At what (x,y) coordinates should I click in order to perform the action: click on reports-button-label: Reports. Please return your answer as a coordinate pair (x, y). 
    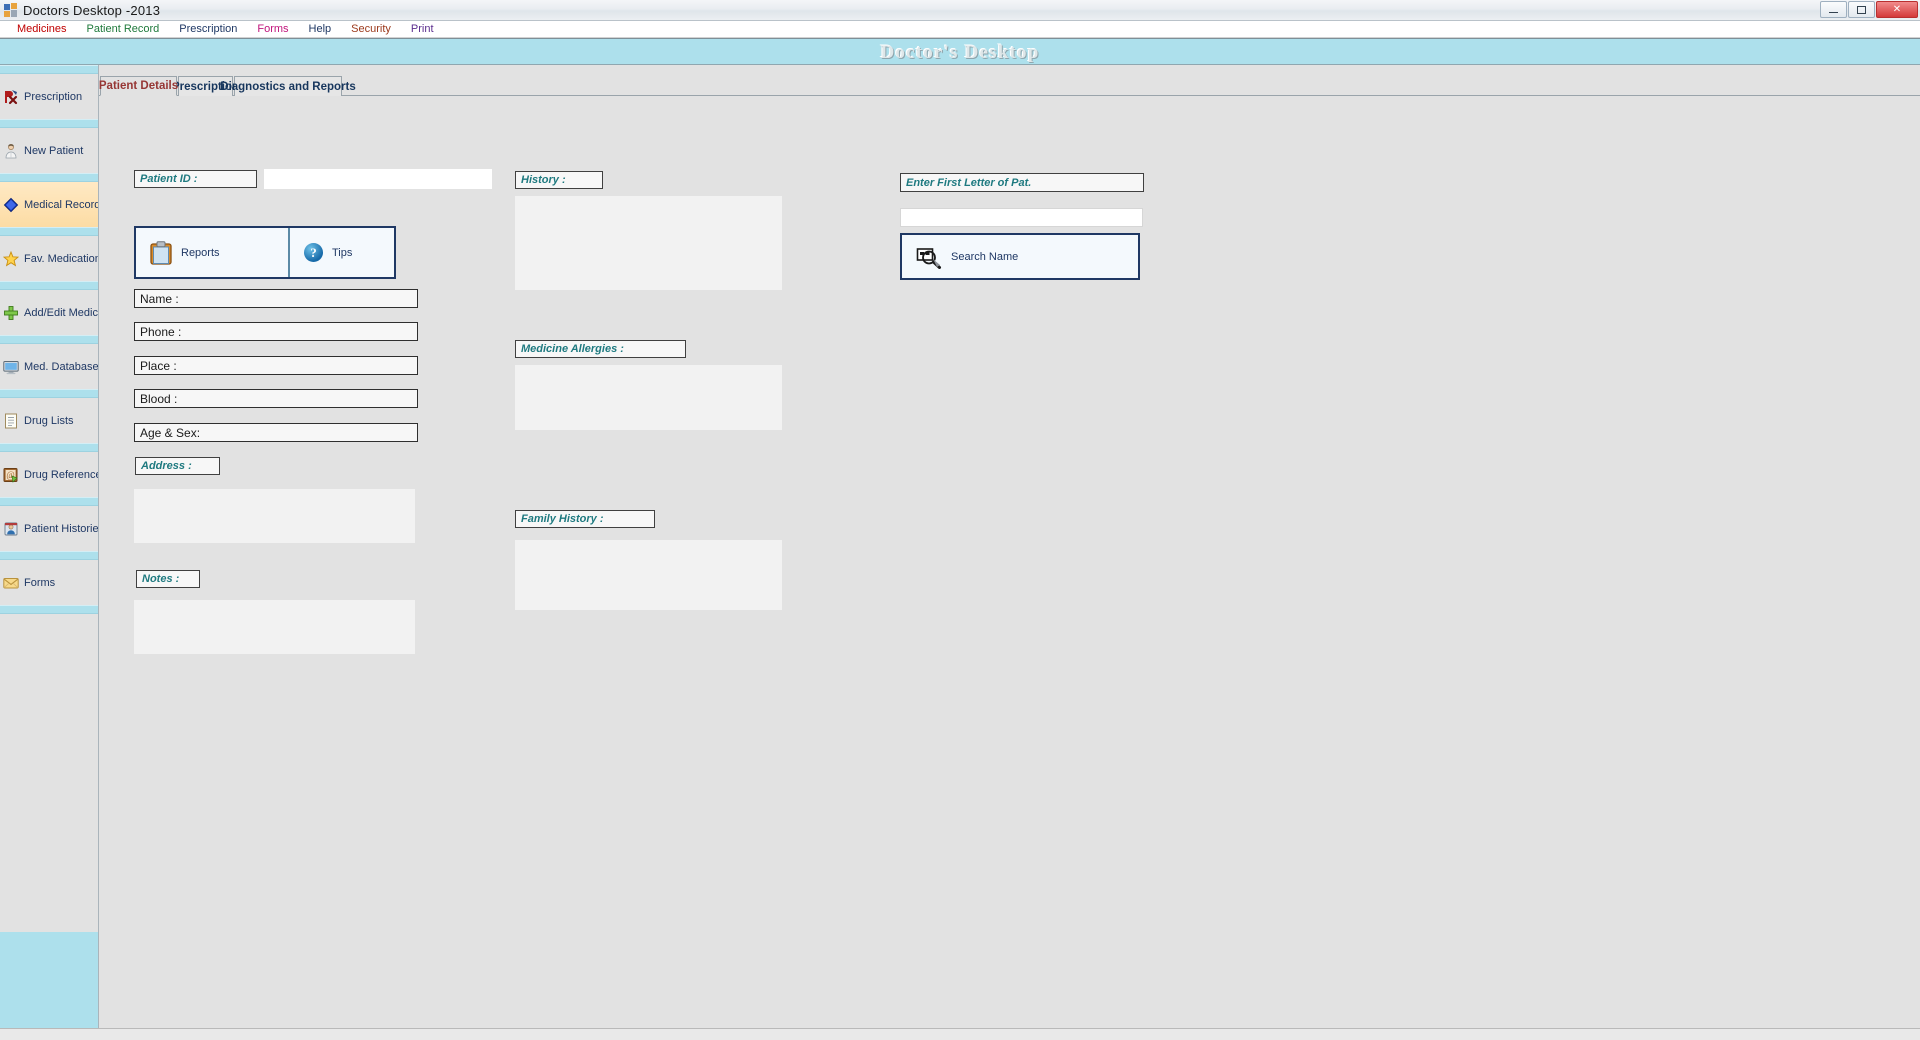
    Looking at the image, I should click on (200, 252).